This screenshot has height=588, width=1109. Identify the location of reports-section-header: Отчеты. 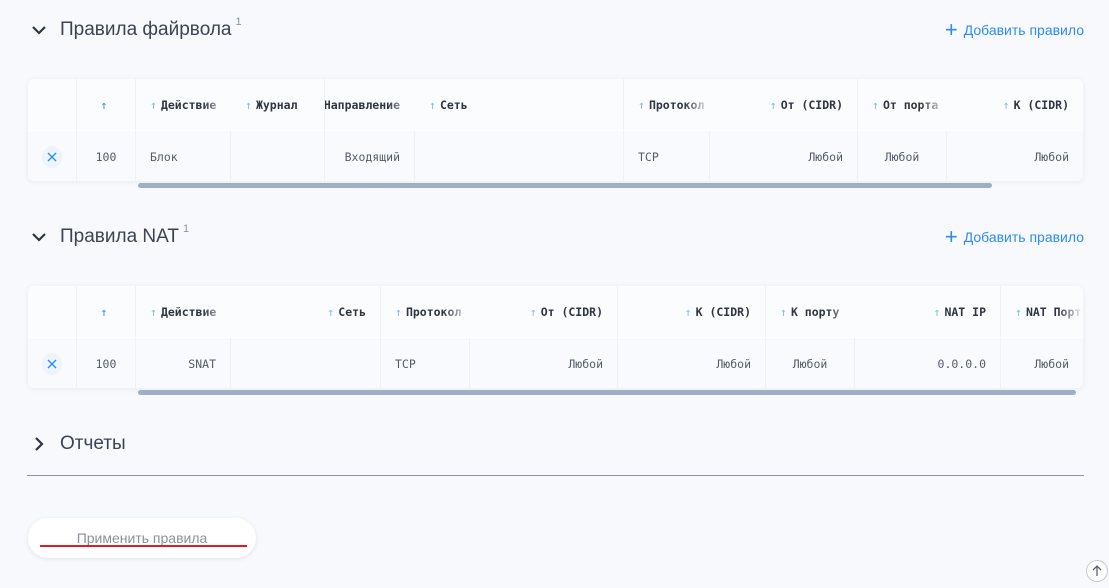
(77, 444).